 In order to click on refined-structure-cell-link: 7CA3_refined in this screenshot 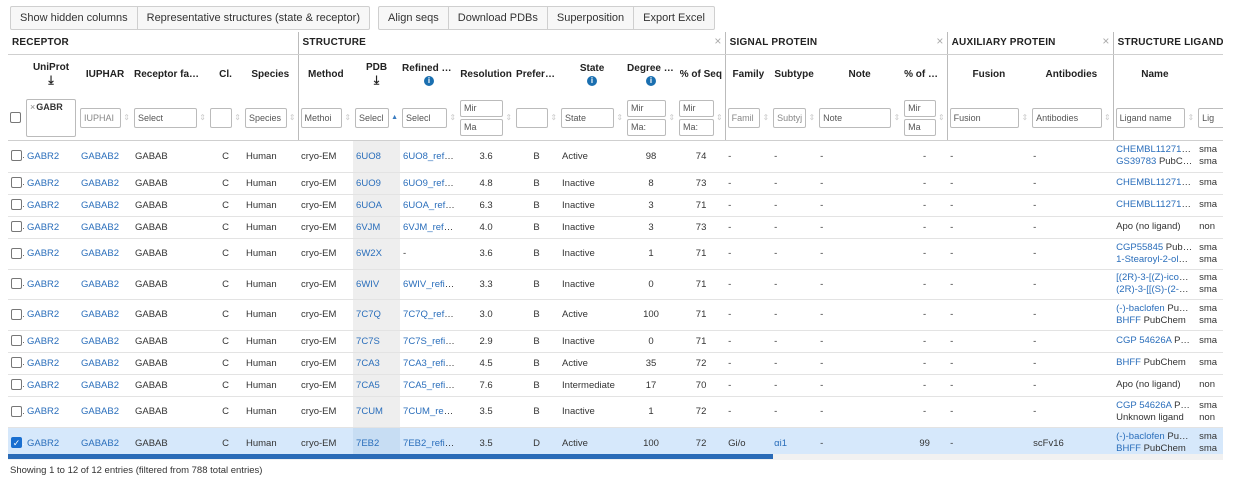, I will do `click(430, 363)`.